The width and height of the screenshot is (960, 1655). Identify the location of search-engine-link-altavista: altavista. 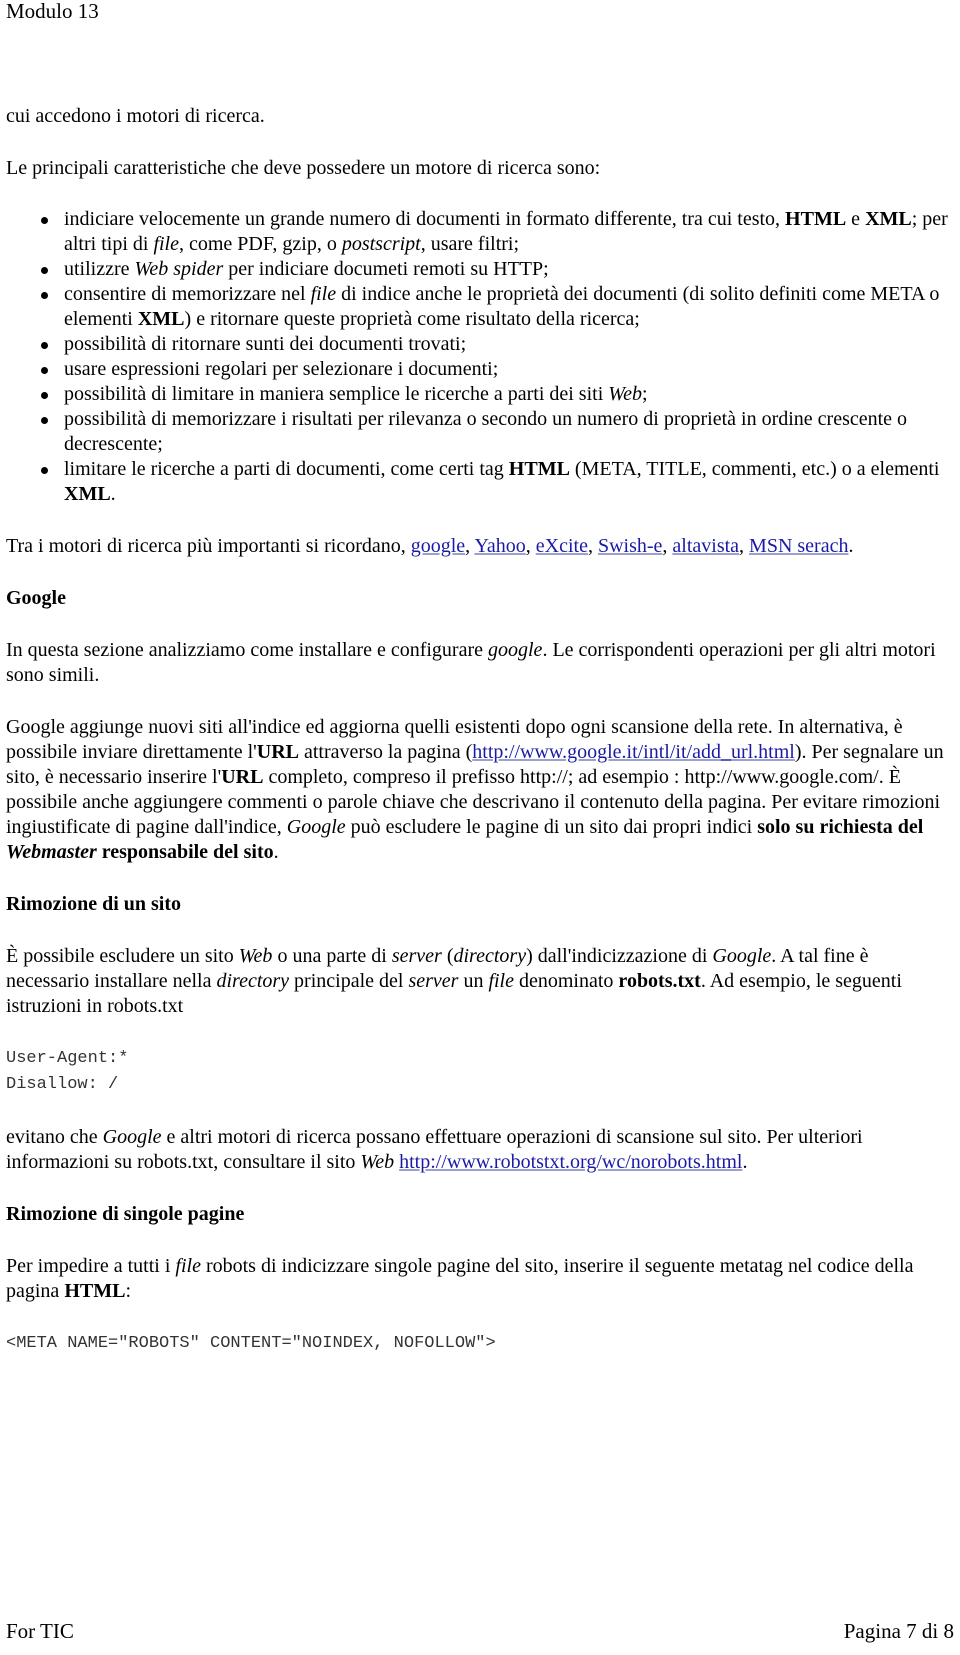
(705, 546).